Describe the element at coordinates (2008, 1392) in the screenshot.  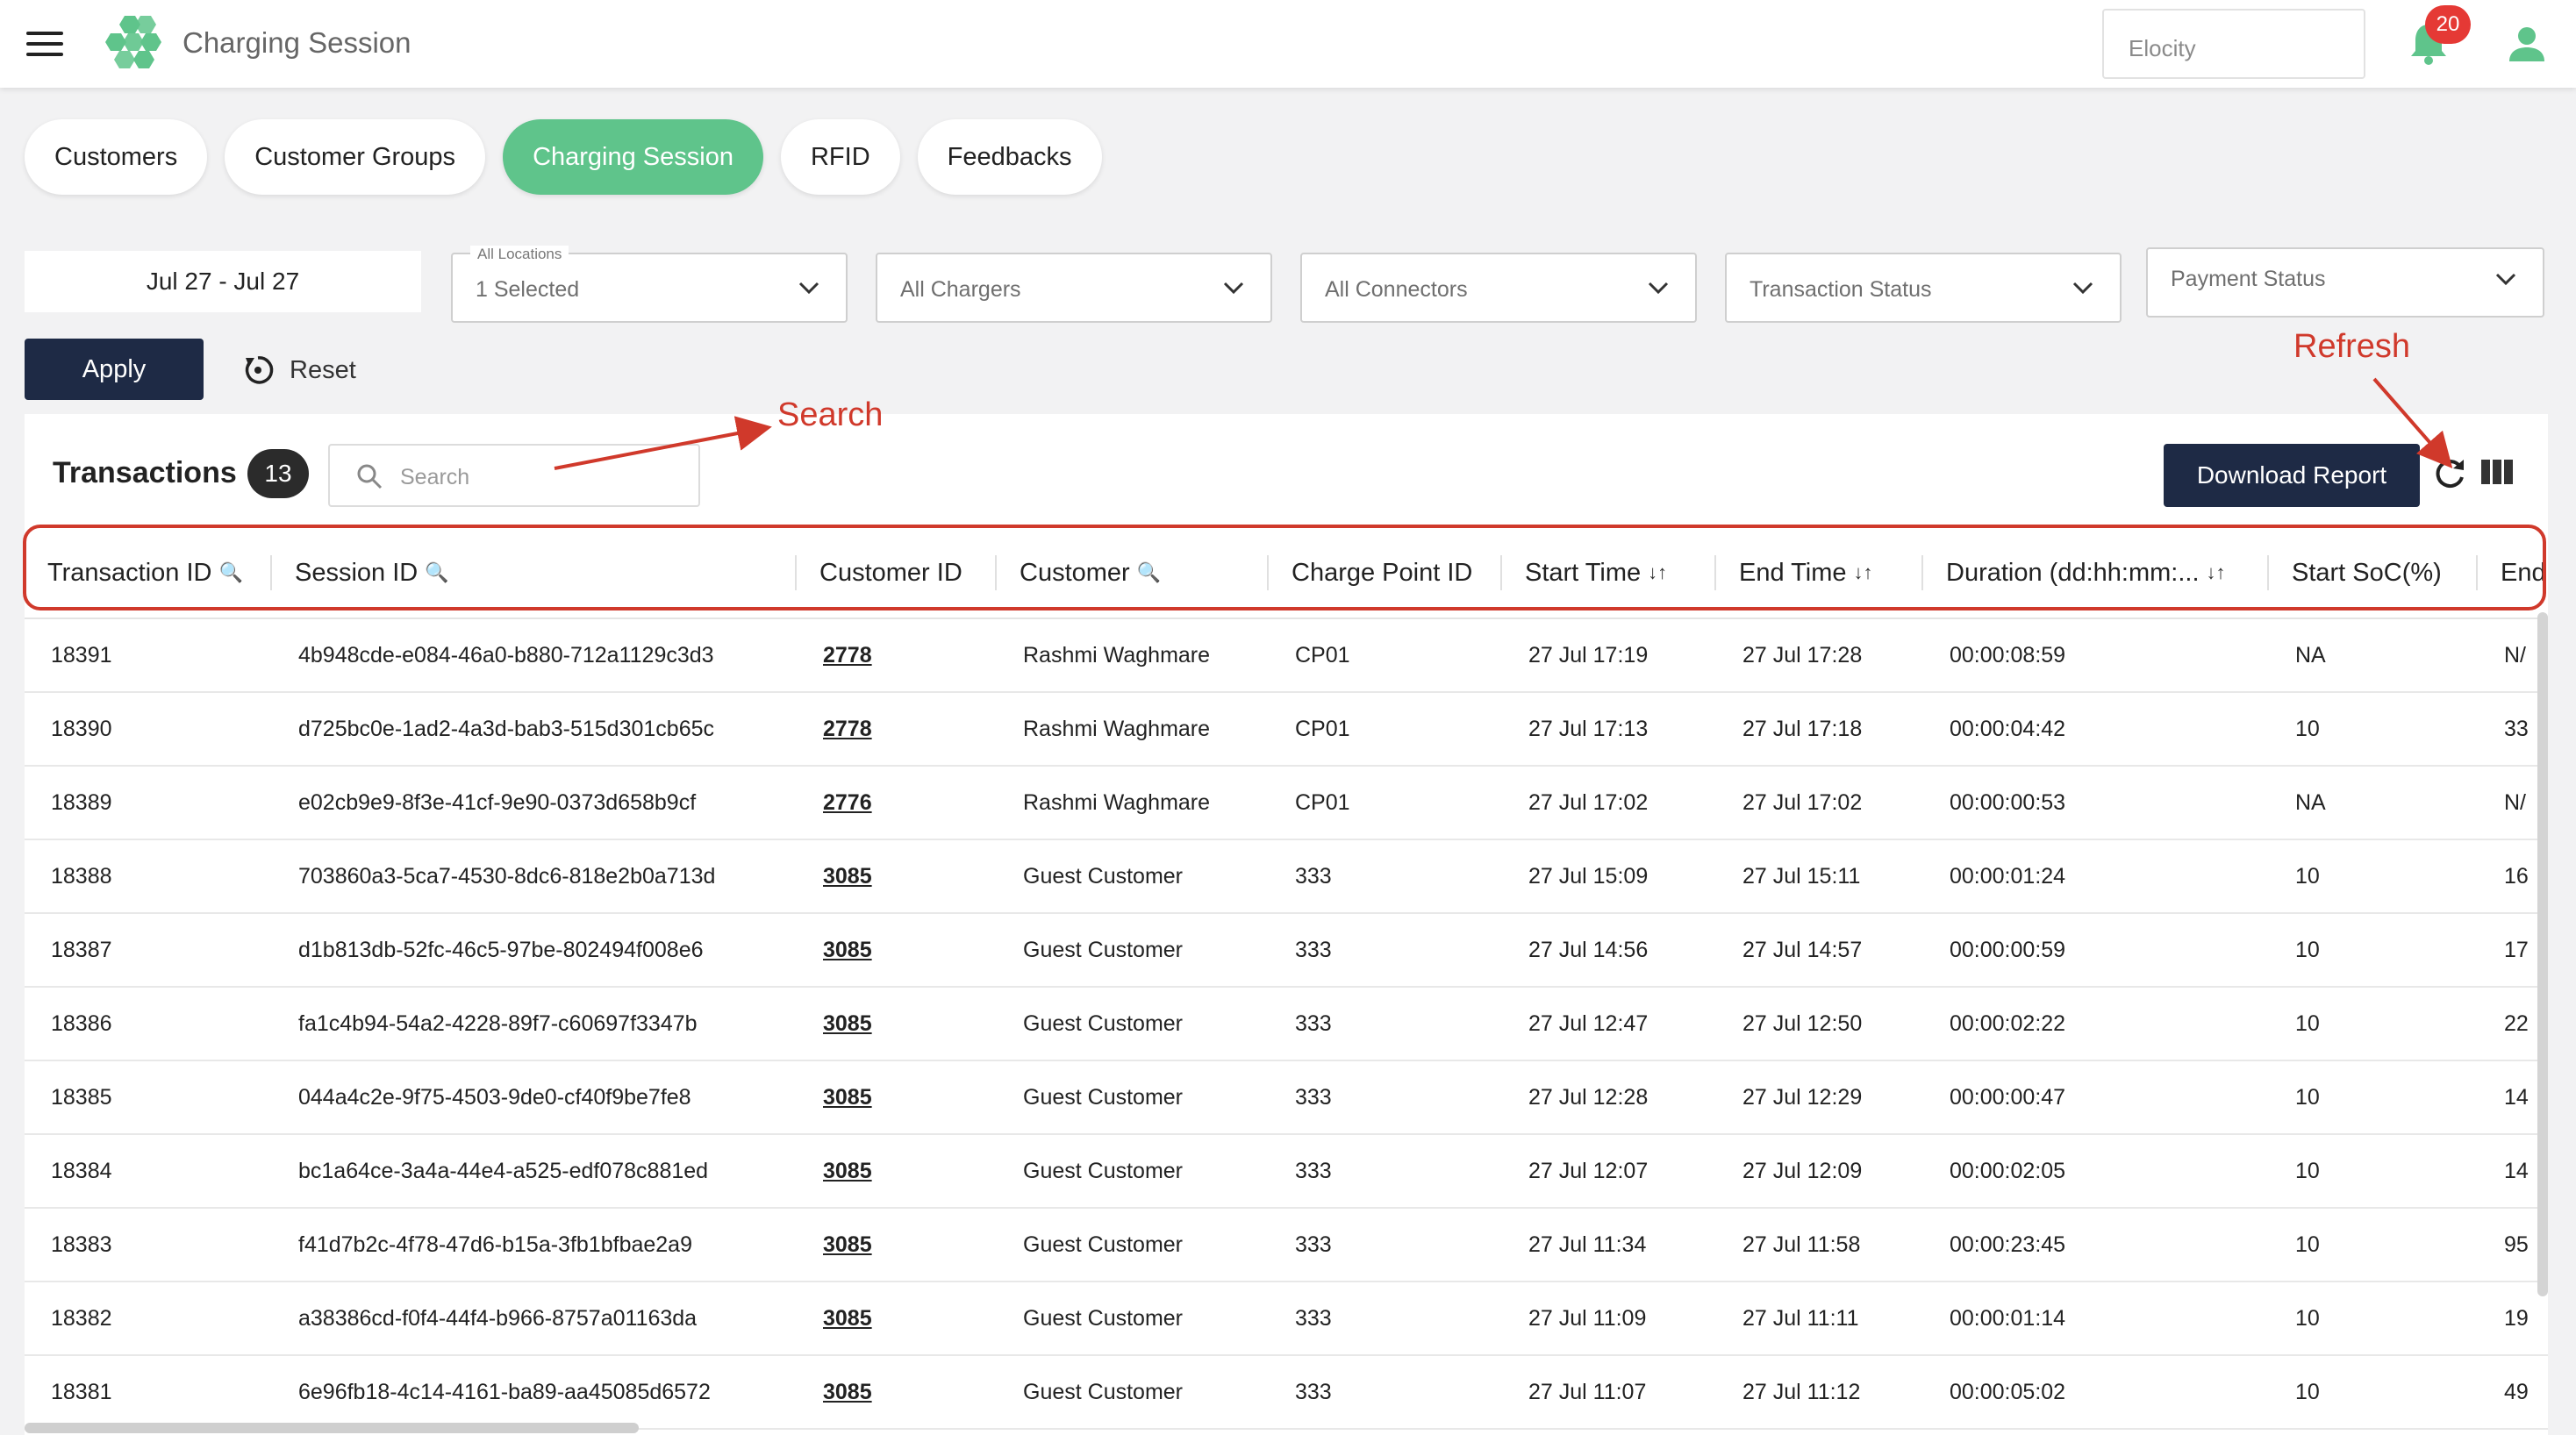
I see `cell-duration: 00:00:05:02` at that location.